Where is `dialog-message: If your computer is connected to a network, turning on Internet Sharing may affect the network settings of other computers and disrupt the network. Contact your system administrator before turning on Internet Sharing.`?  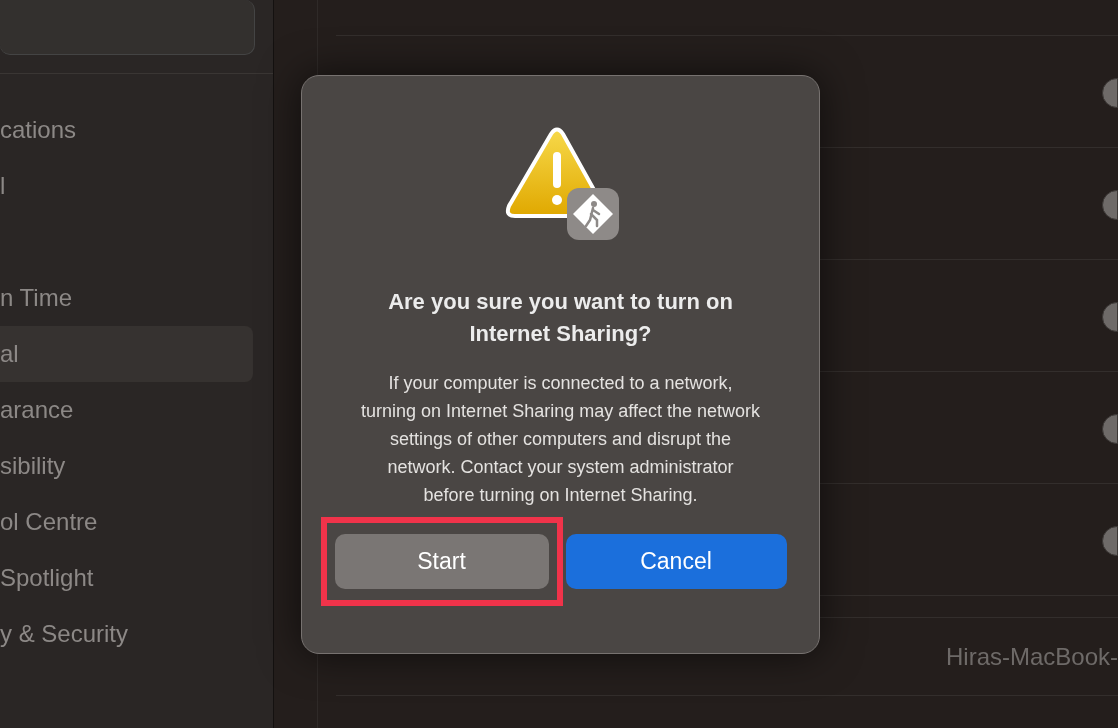 dialog-message: If your computer is connected to a network, turning on Internet Sharing may affect the network settings of other computers and disrupt the network. Contact your system administrator before turning on Internet Sharing. is located at coordinates (560, 439).